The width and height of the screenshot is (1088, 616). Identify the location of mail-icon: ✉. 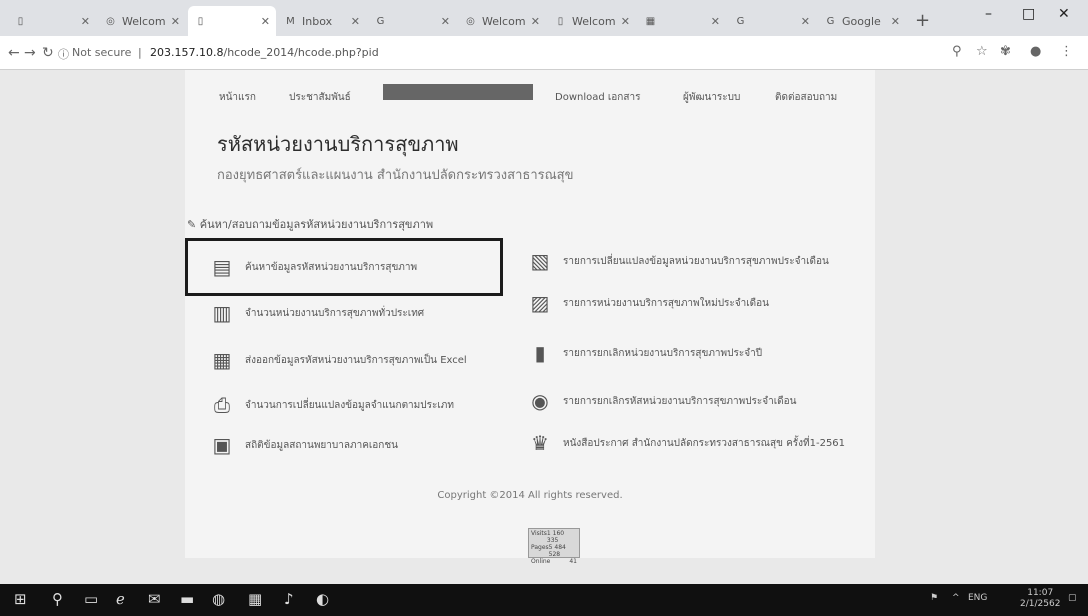
(154, 599).